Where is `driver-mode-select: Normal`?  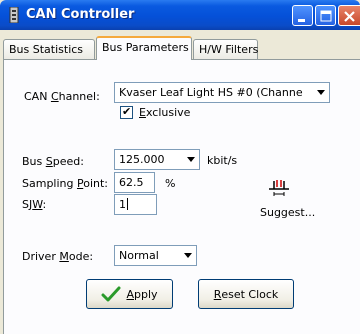 driver-mode-select: Normal is located at coordinates (155, 255).